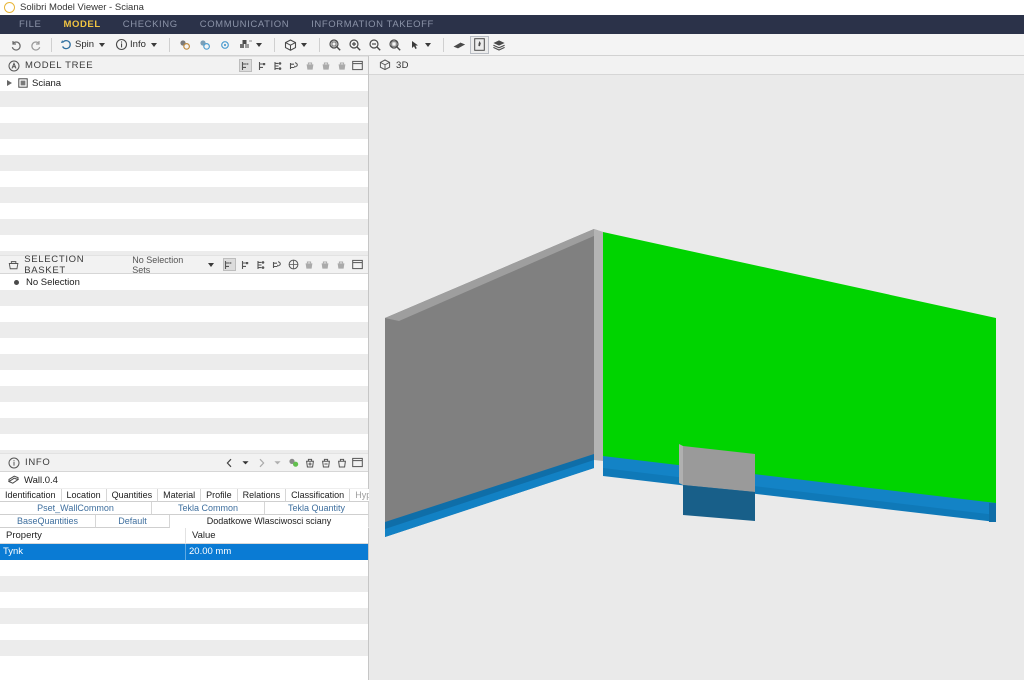 The image size is (1024, 680). I want to click on property-grid-header: Property Value, so click(184, 535).